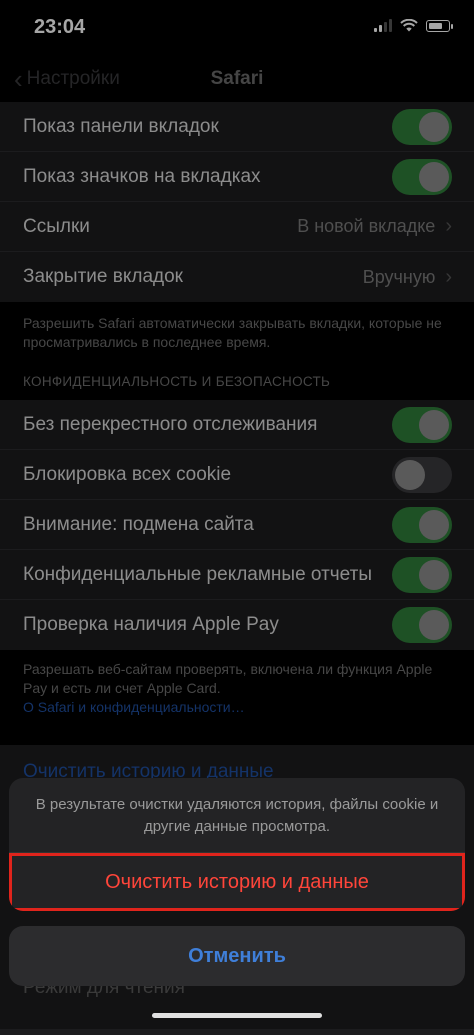  Describe the element at coordinates (237, 1015) in the screenshot. I see `home-indicator` at that location.